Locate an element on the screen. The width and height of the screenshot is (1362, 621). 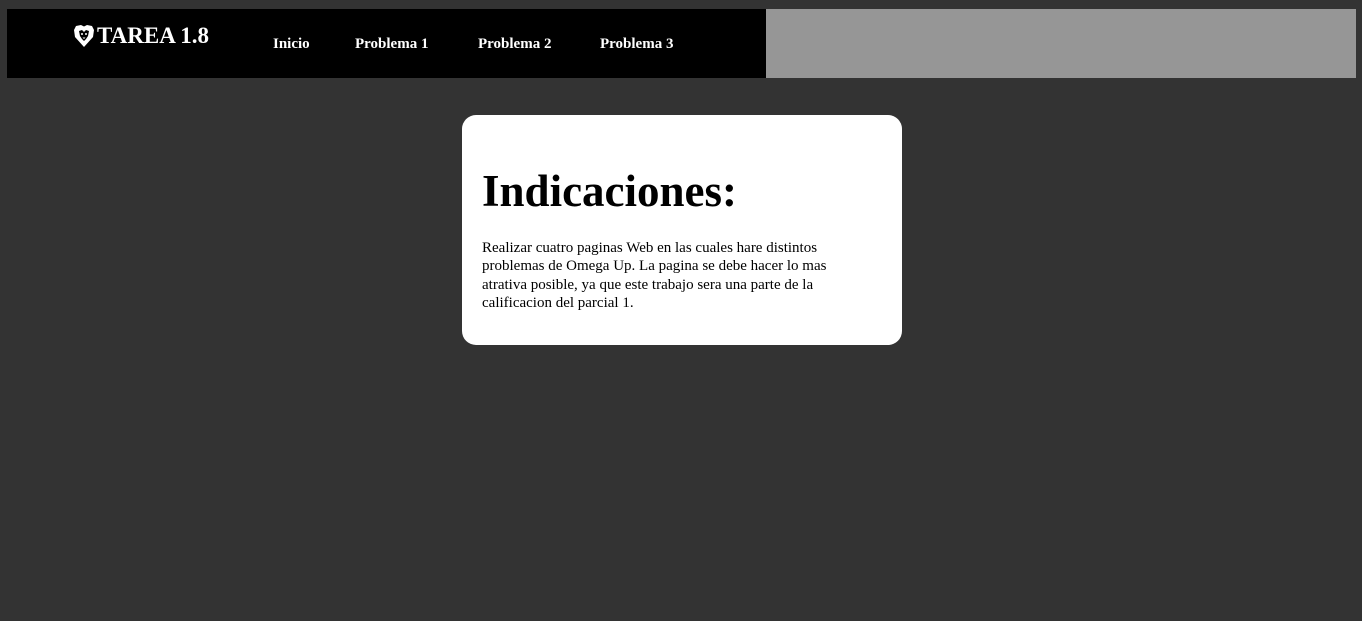
nav-link-problema-1: Problema 1 is located at coordinates (391, 44).